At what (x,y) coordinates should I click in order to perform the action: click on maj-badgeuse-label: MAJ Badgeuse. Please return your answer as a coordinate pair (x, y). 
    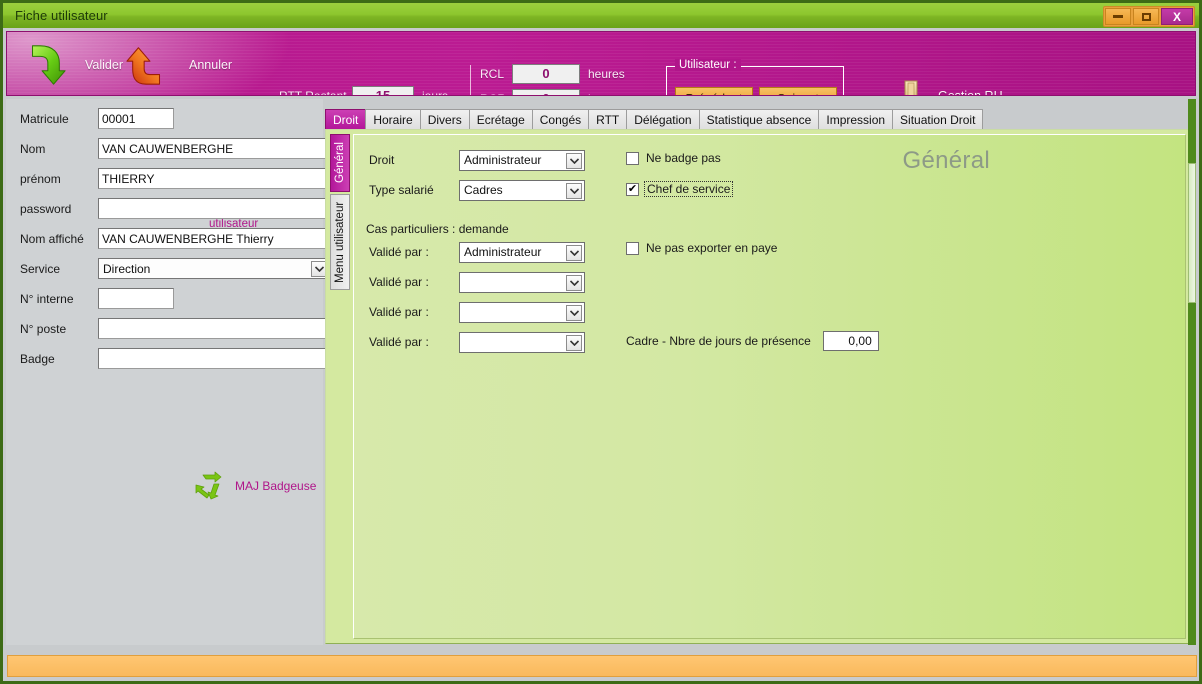
    Looking at the image, I should click on (276, 486).